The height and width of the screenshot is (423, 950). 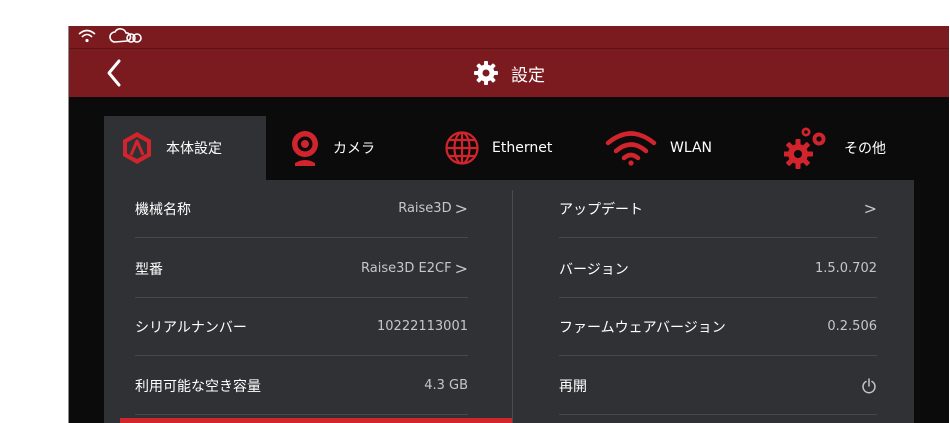 I want to click on row-value: Raise3D E2CF >, so click(x=414, y=268).